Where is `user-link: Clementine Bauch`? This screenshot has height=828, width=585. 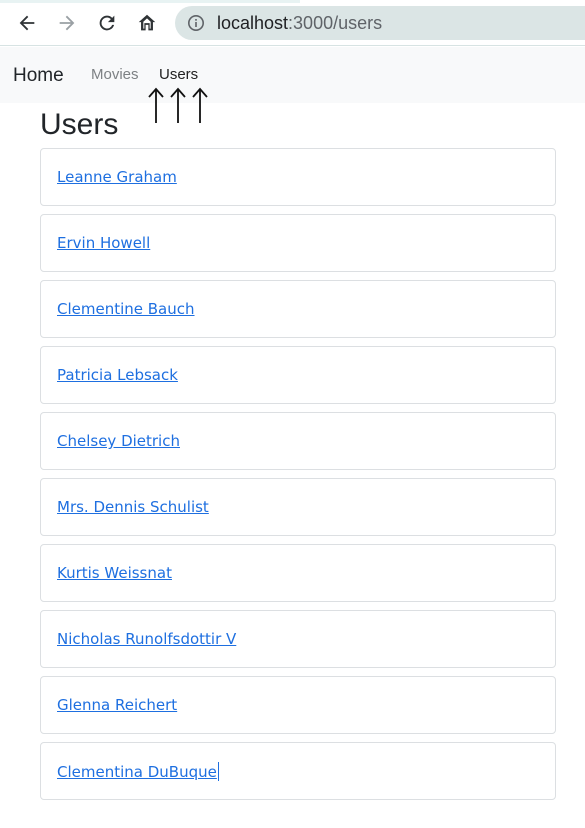 user-link: Clementine Bauch is located at coordinates (126, 309).